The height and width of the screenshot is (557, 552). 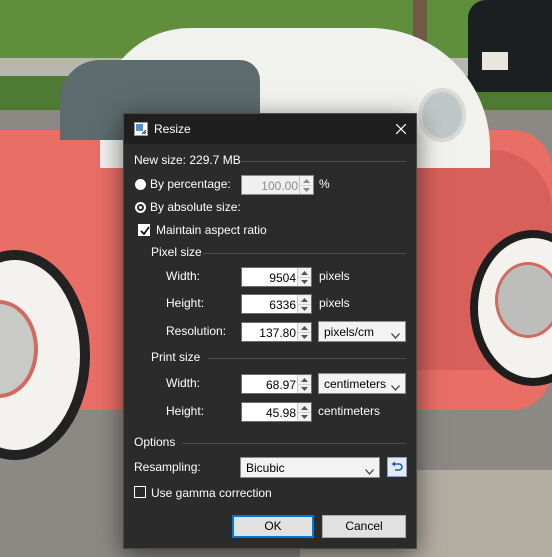 What do you see at coordinates (211, 230) in the screenshot?
I see `maintain-aspect-label: Maintain aspect ratio` at bounding box center [211, 230].